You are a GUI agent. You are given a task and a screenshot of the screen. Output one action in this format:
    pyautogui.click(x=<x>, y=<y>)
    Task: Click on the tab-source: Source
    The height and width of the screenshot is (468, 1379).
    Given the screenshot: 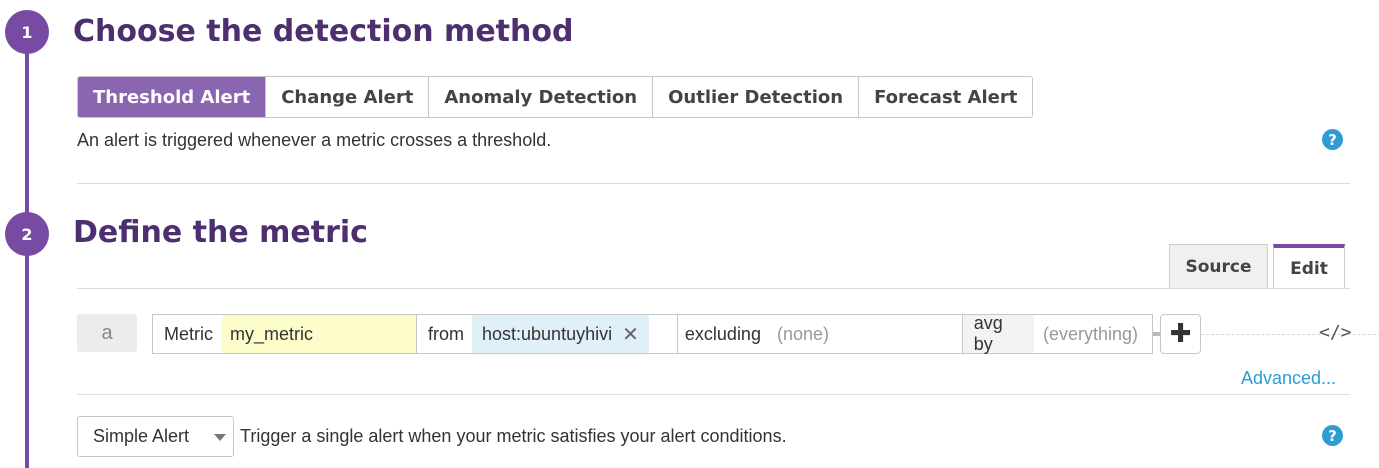 What is the action you would take?
    pyautogui.click(x=1218, y=266)
    